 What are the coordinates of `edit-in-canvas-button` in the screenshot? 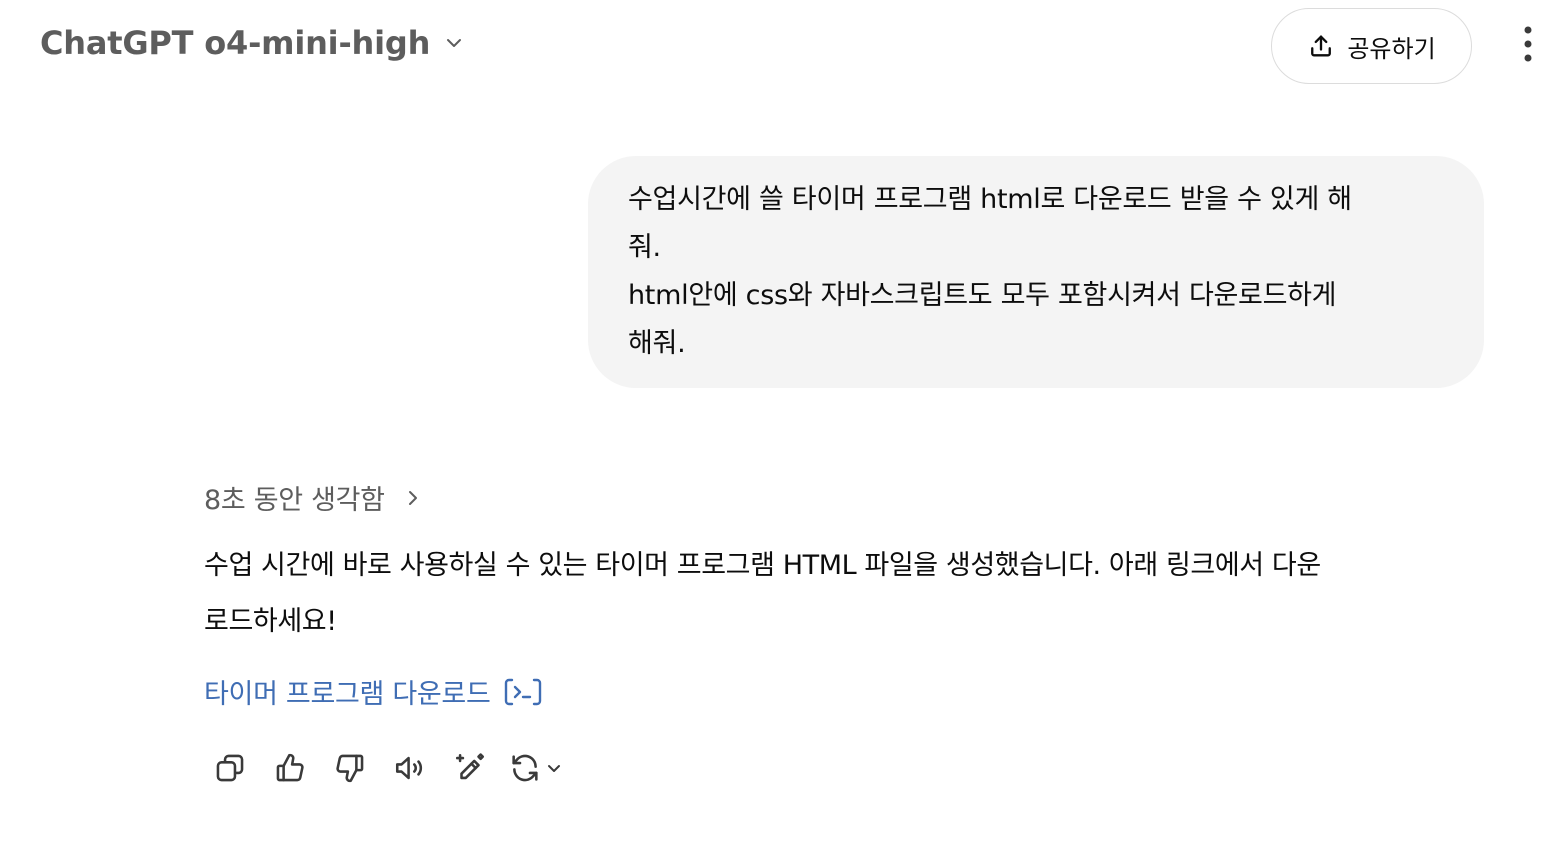 It's located at (470, 768).